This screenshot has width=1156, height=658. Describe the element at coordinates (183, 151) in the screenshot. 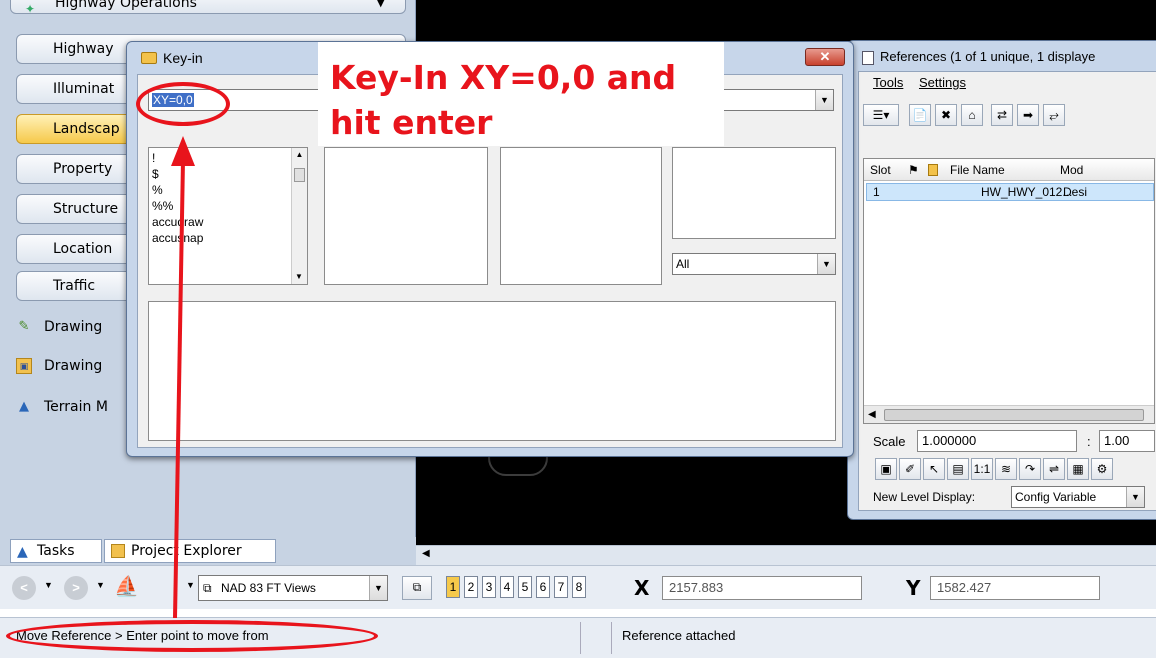

I see `arrow-head` at that location.